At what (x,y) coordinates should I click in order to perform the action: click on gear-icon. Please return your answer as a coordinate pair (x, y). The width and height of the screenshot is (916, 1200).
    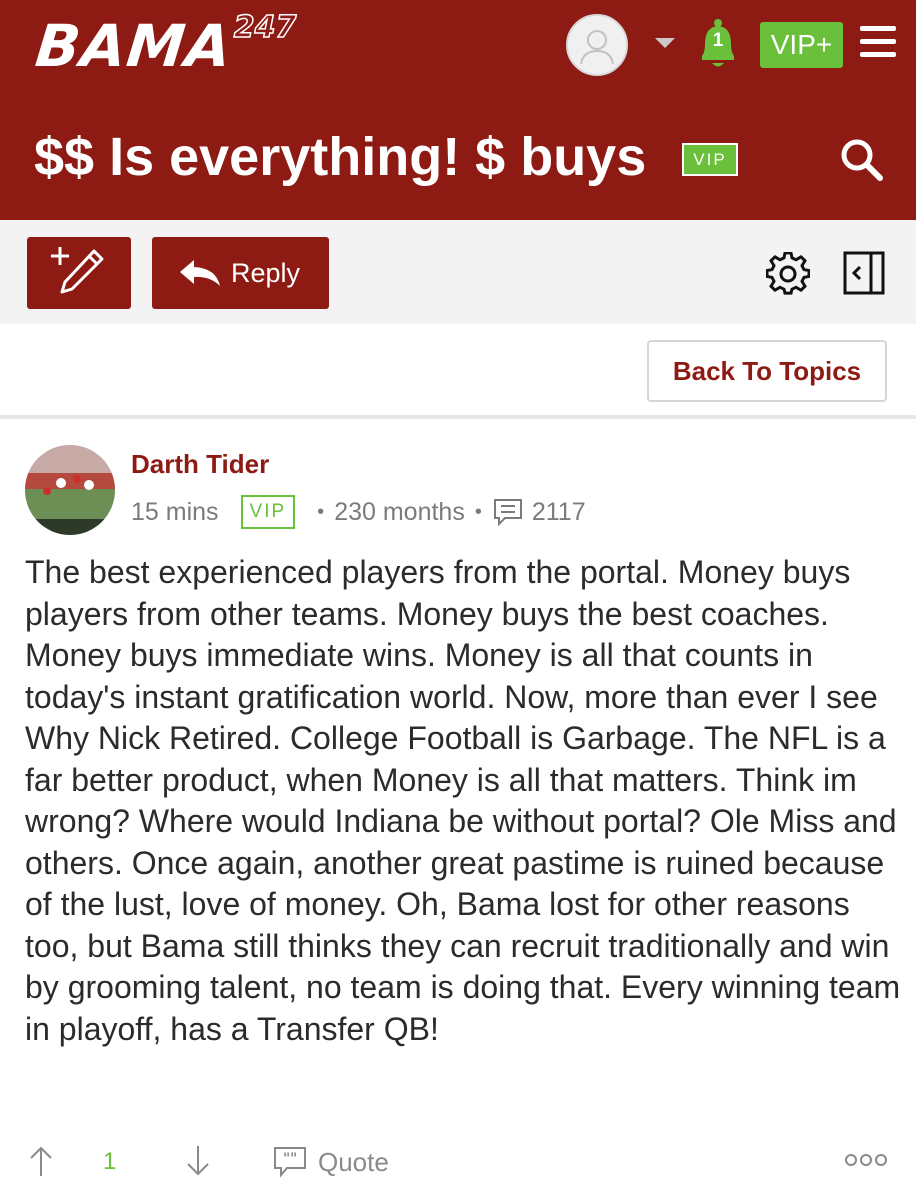
    Looking at the image, I should click on (788, 273).